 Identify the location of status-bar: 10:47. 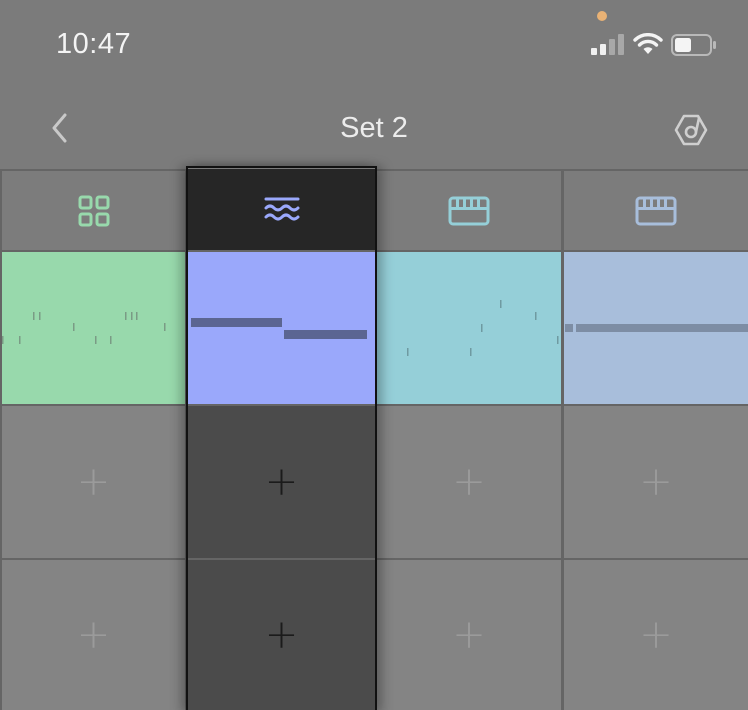
(374, 44).